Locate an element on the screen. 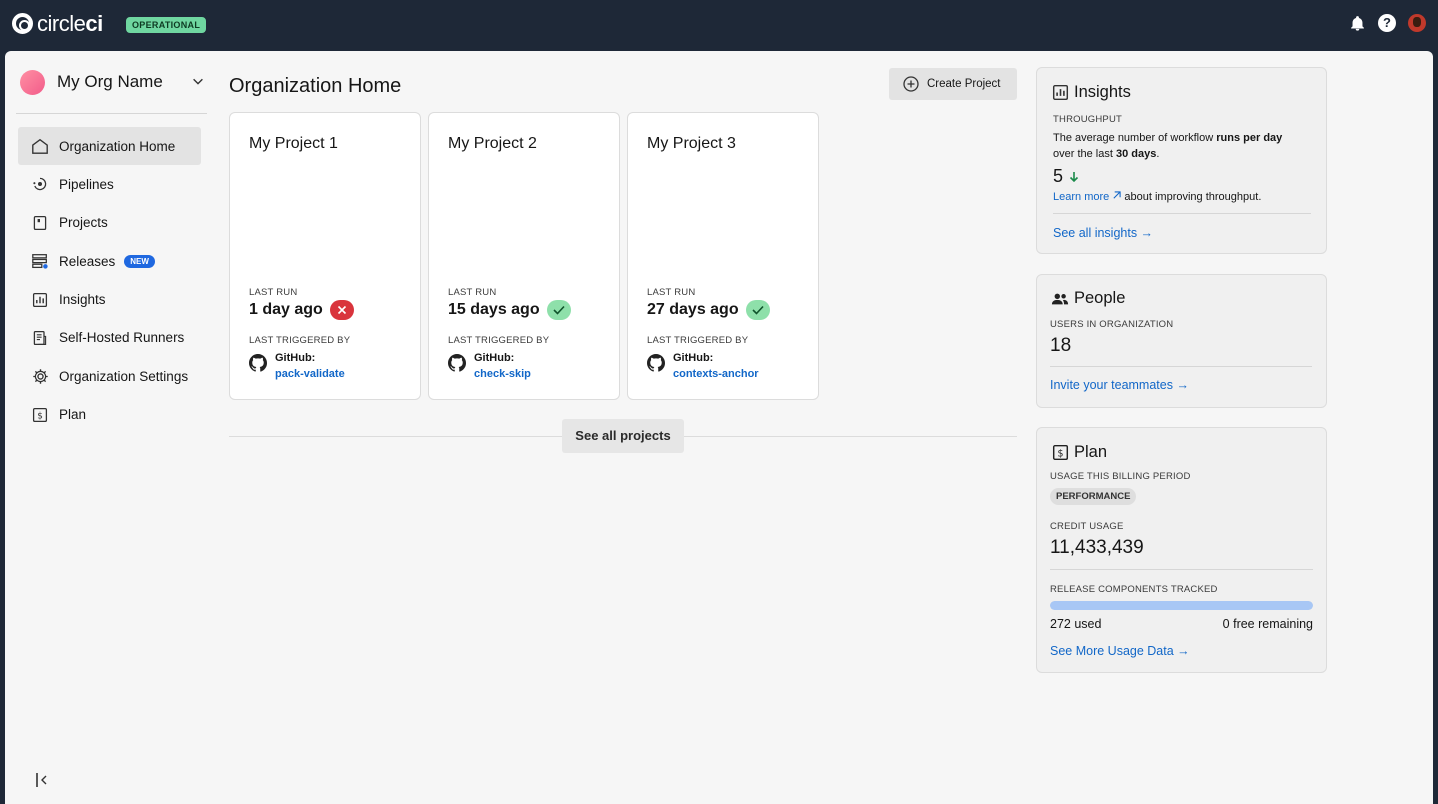 The height and width of the screenshot is (804, 1438). chevron-down-icon is located at coordinates (198, 81).